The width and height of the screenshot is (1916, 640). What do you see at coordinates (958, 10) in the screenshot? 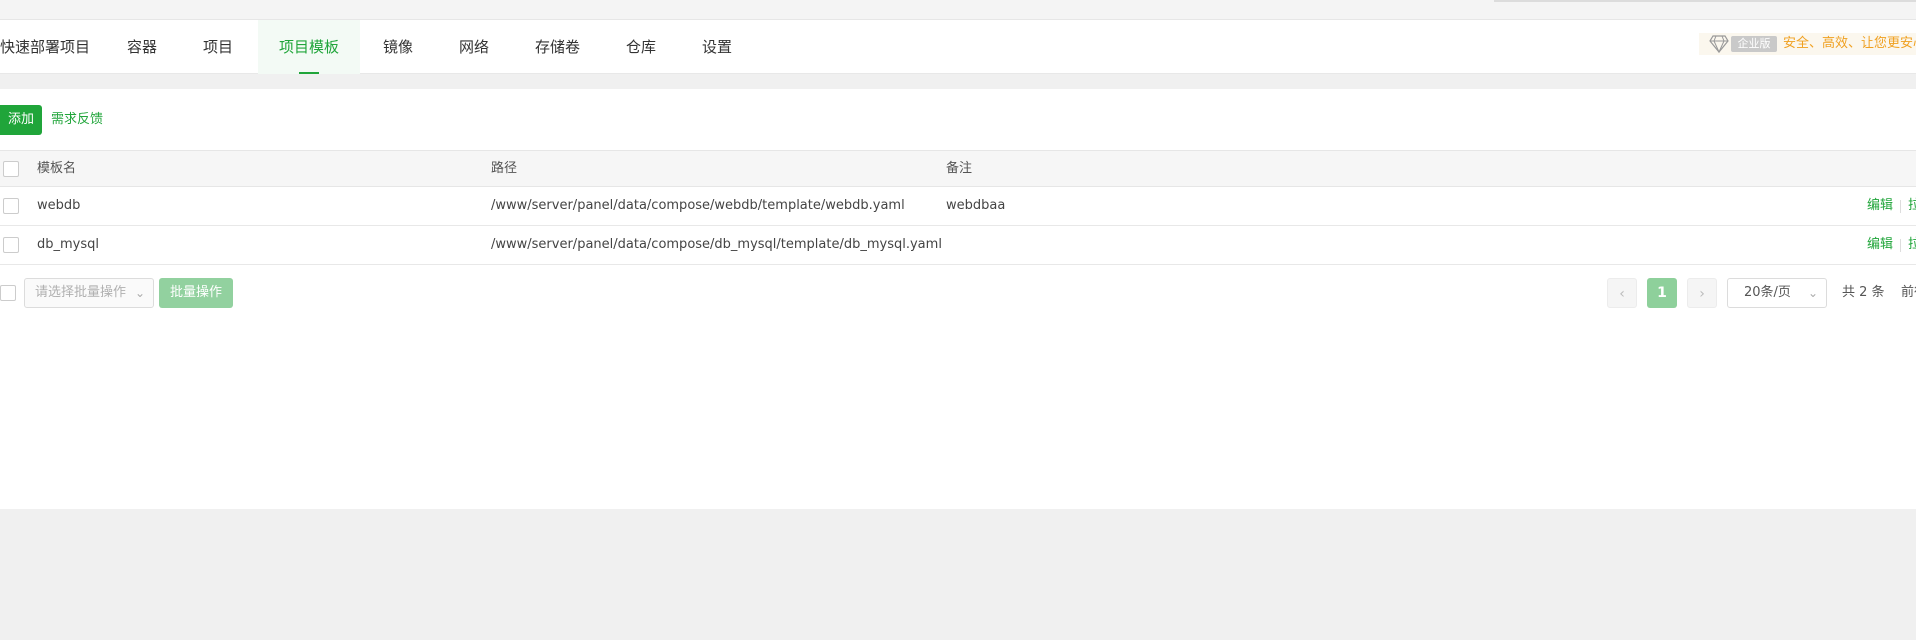
I see `top-strip` at bounding box center [958, 10].